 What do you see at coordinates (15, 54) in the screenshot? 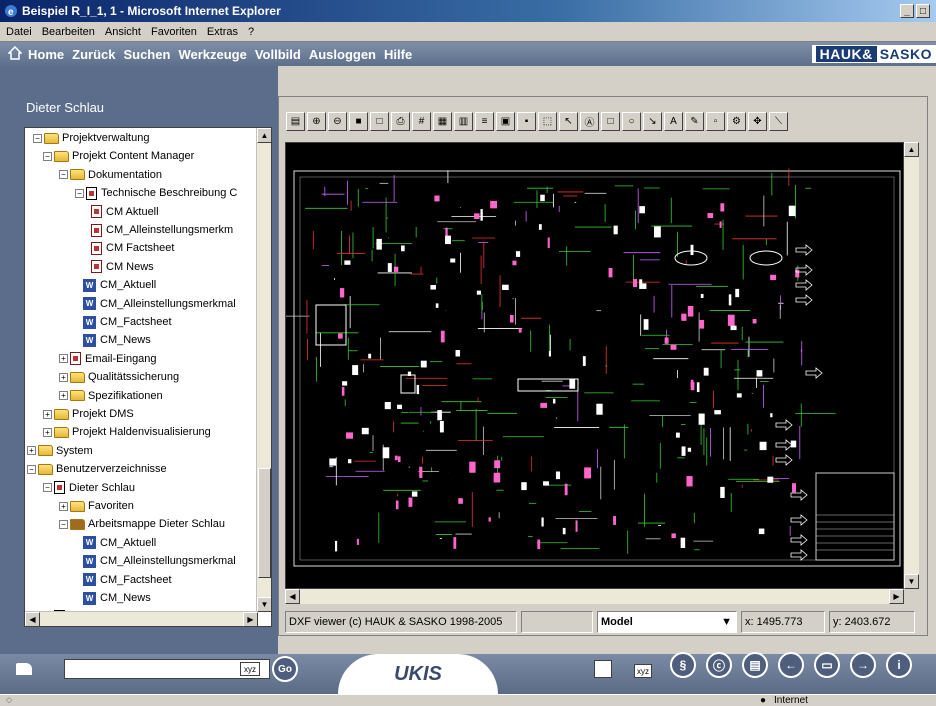
I see `home-icon` at bounding box center [15, 54].